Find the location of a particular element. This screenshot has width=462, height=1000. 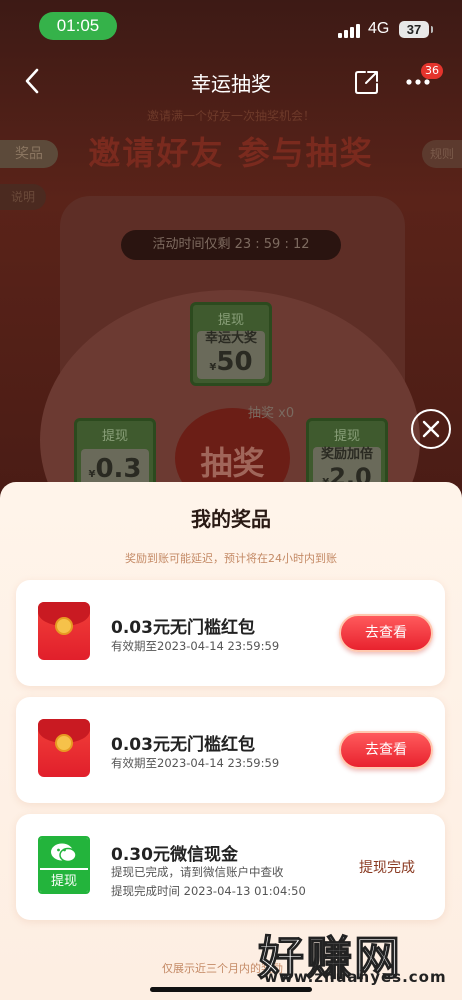

description-side-tab: 说明 is located at coordinates (23, 197).